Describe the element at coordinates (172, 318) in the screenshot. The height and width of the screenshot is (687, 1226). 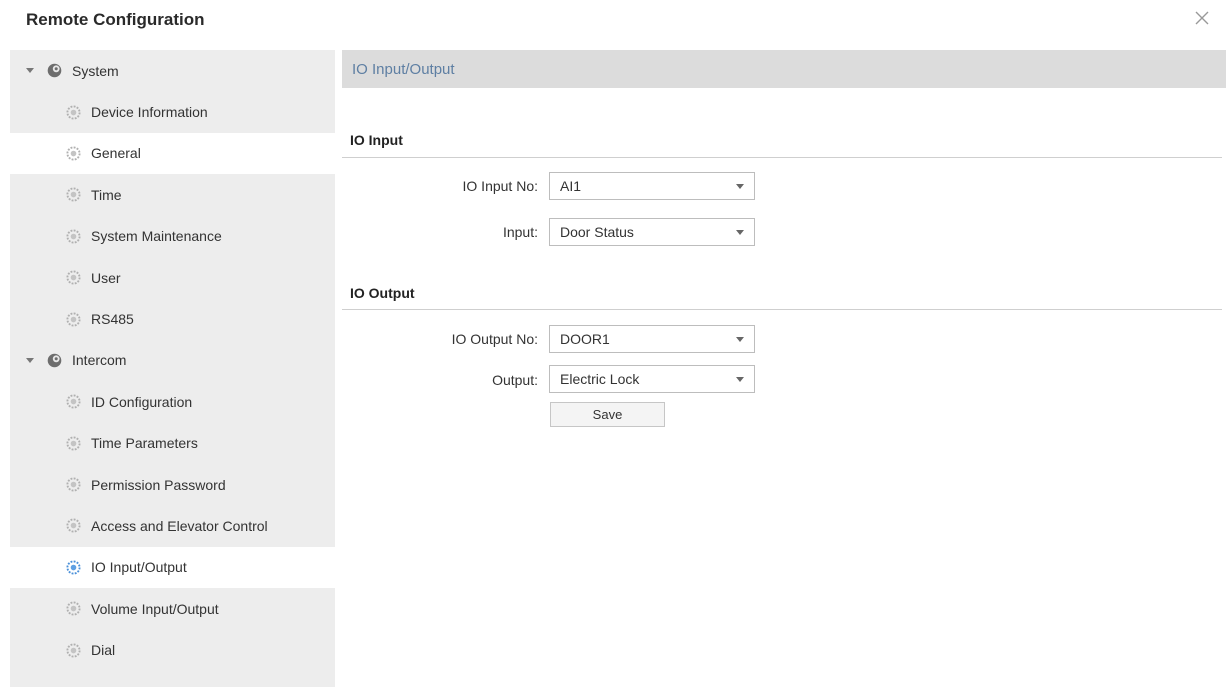
I see `sidebar-item-rs485: RS485` at that location.